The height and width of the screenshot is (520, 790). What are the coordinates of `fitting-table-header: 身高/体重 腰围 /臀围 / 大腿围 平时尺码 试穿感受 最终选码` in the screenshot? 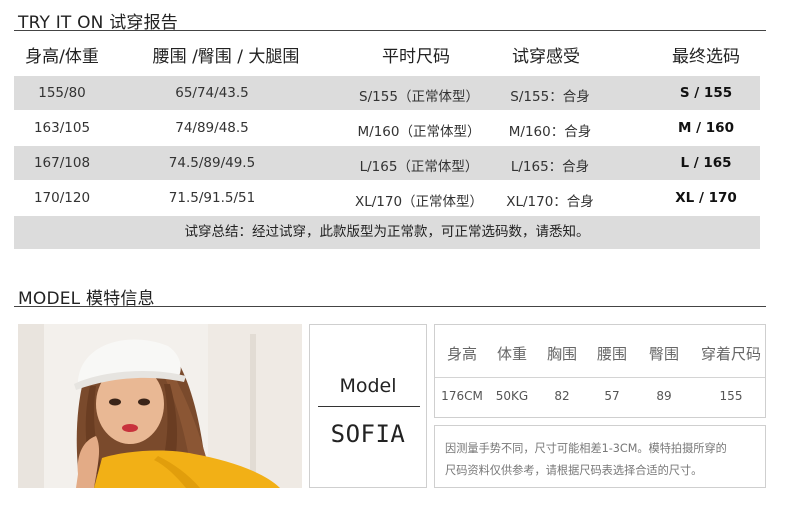 It's located at (387, 54).